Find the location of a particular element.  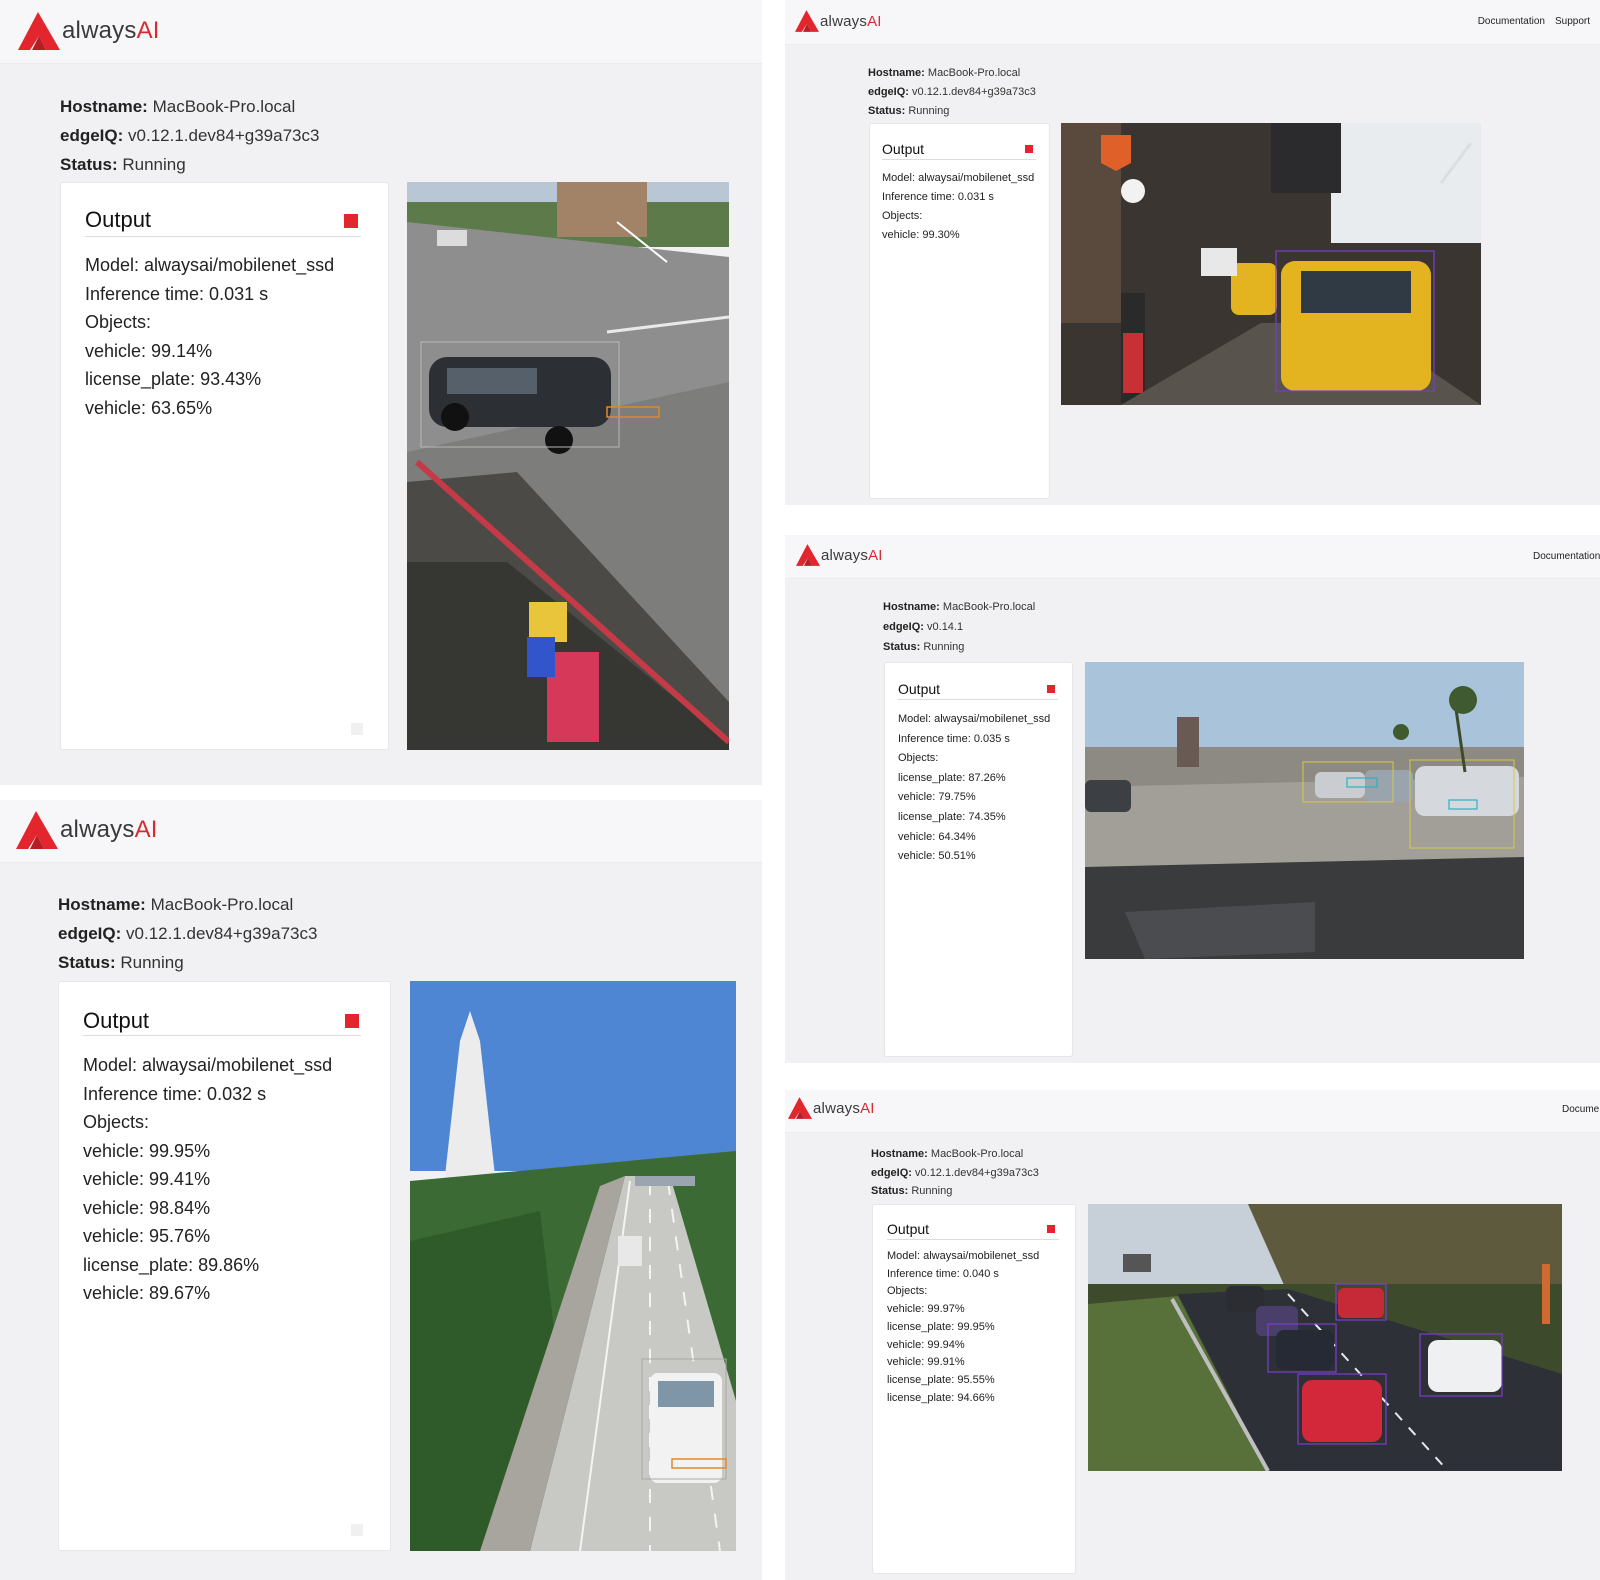

top-bar: alwaysAI Documentation Support is located at coordinates (1192, 22).